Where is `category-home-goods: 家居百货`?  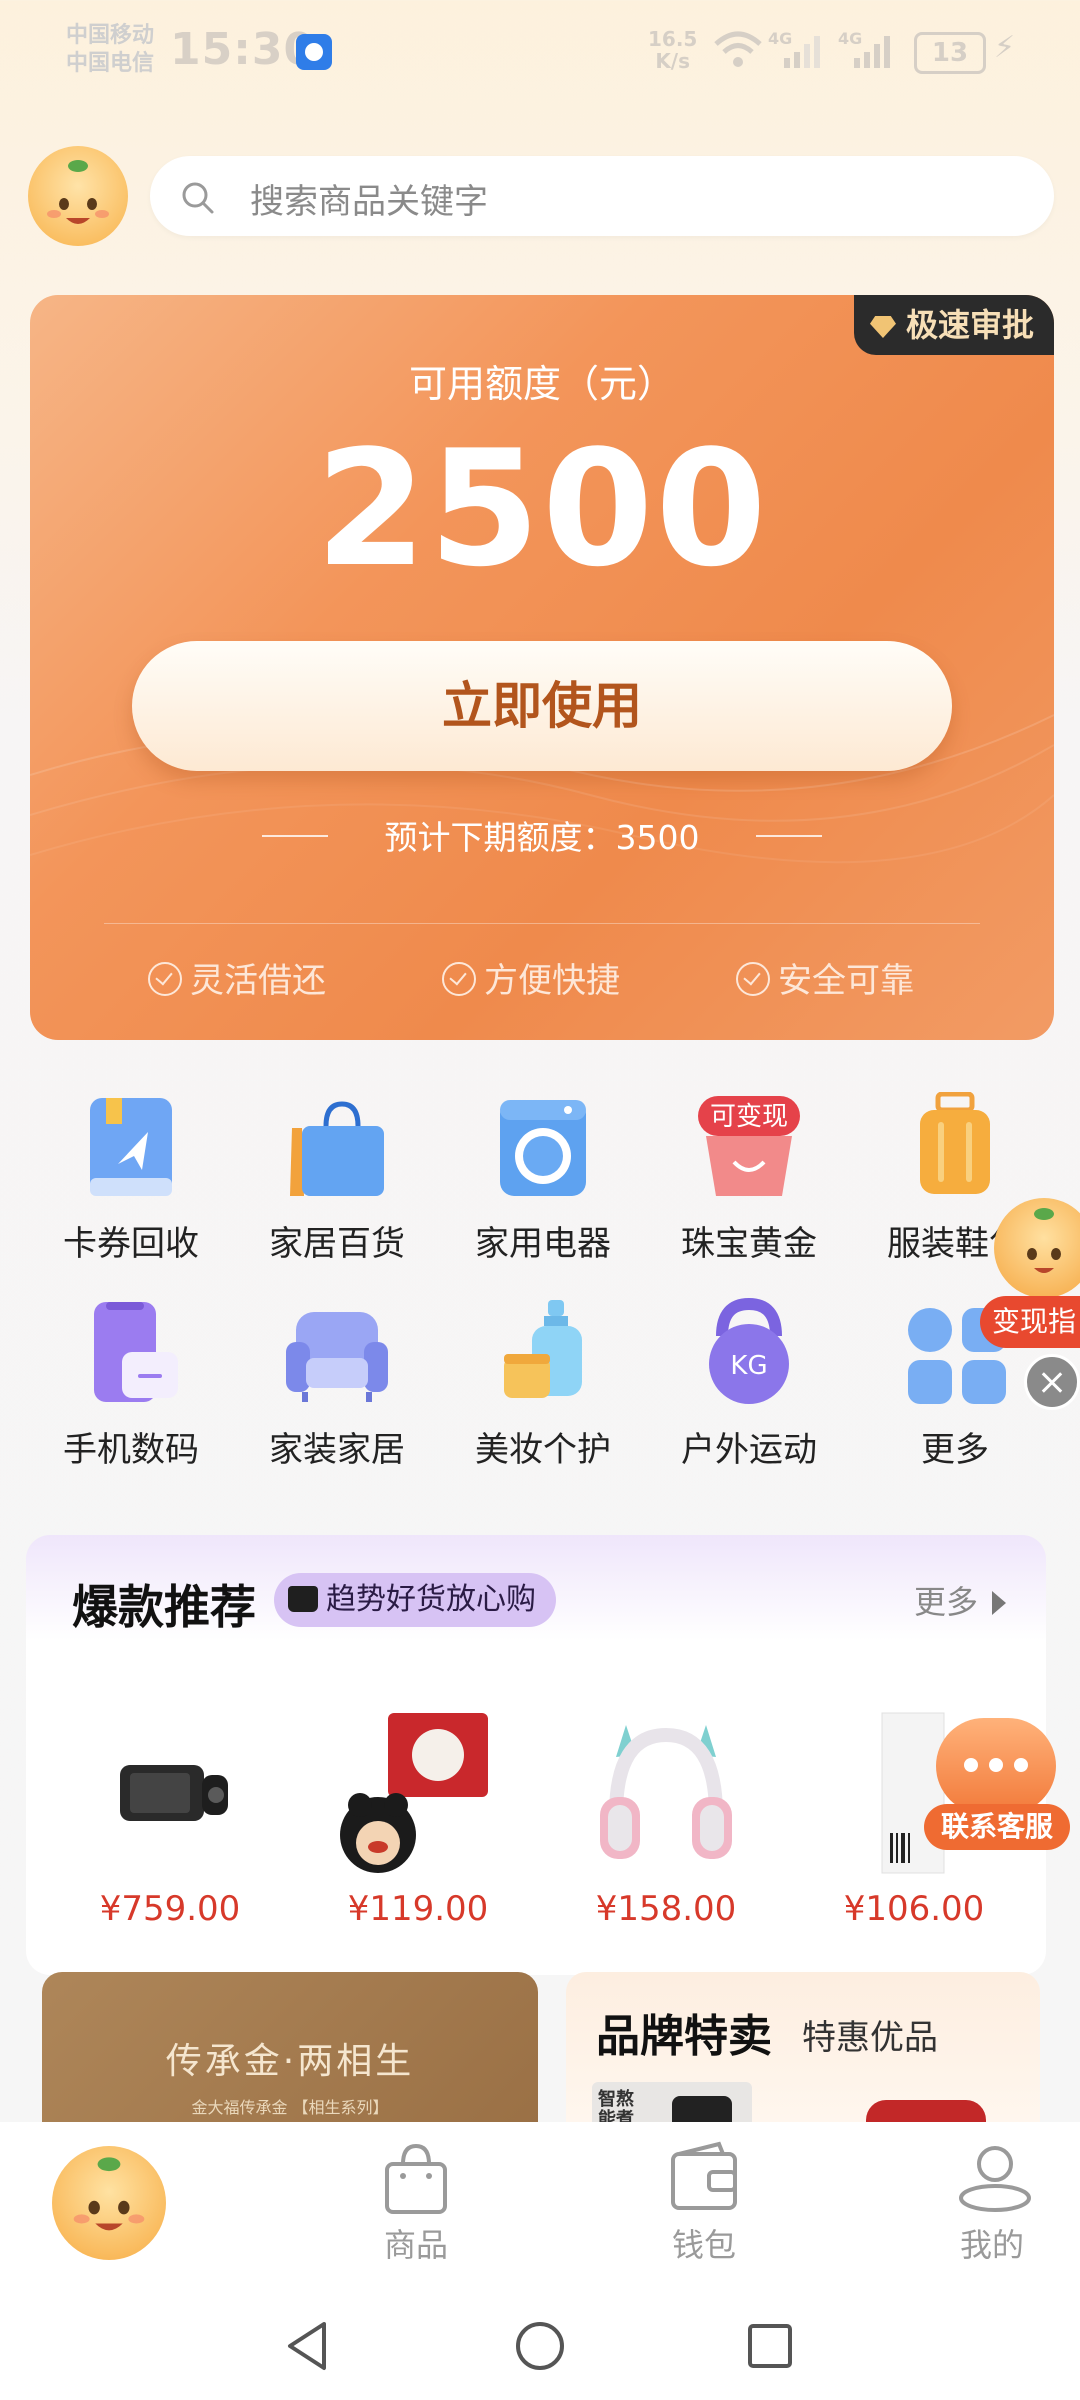 category-home-goods: 家居百货 is located at coordinates (337, 1178).